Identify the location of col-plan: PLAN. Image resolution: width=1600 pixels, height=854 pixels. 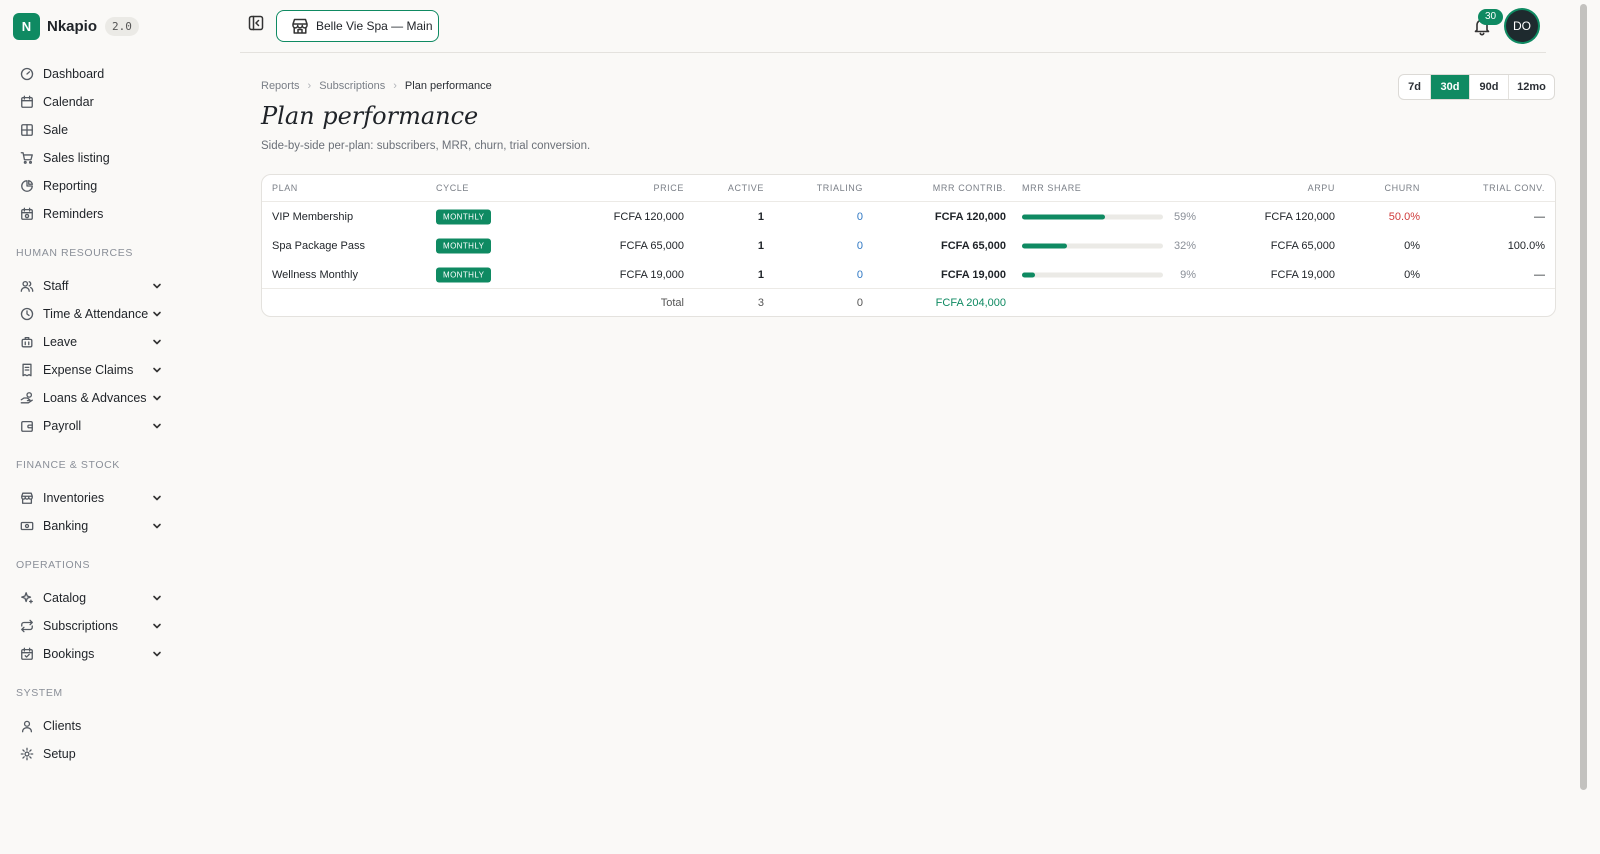
(285, 188).